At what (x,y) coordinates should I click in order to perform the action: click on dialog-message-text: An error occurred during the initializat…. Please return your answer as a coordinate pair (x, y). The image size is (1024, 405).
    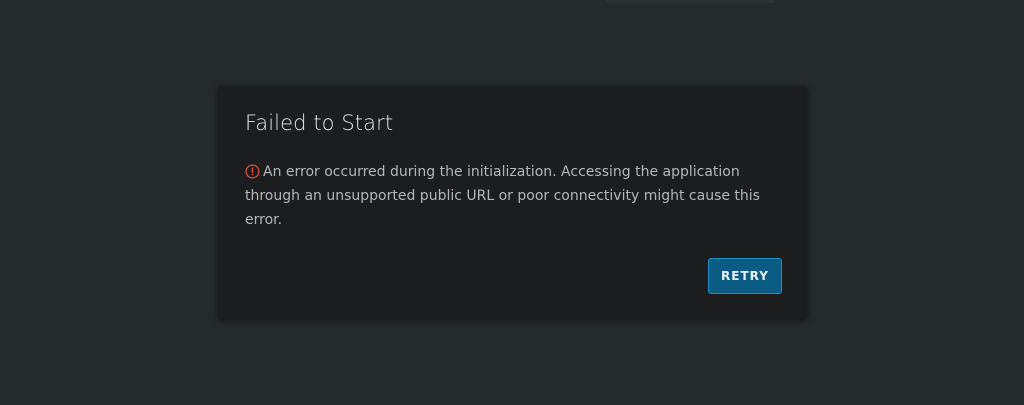
    Looking at the image, I should click on (502, 196).